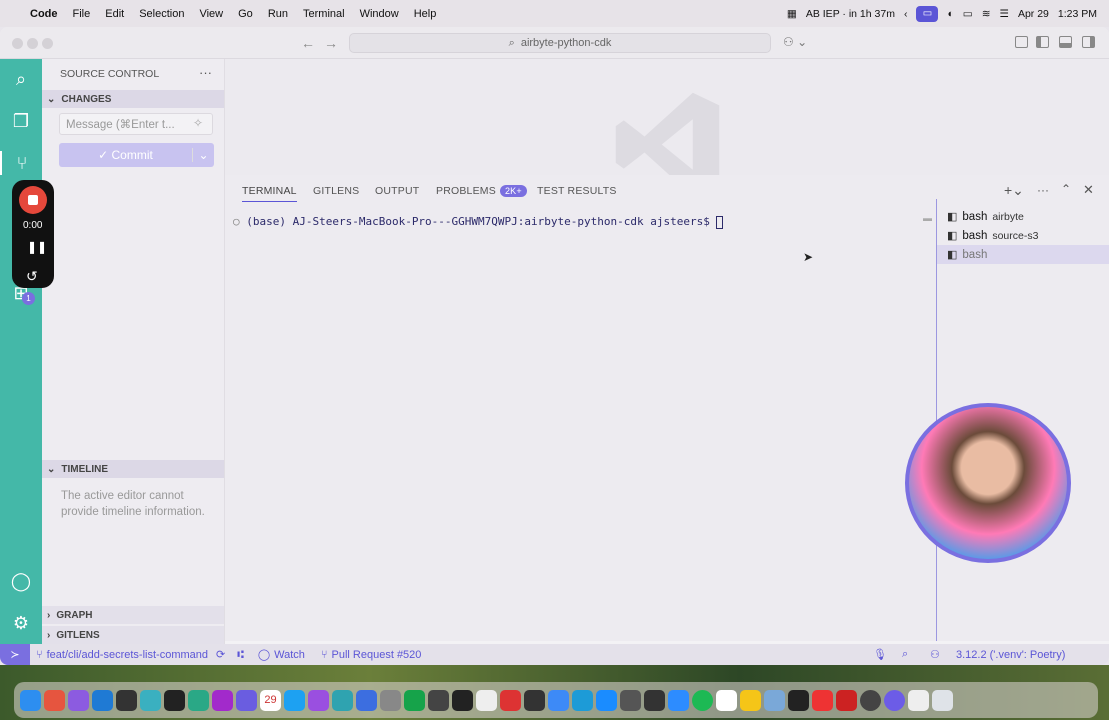 This screenshot has width=1109, height=720. Describe the element at coordinates (133, 99) in the screenshot. I see `changes-section-header: ⌄ CHANGES` at that location.